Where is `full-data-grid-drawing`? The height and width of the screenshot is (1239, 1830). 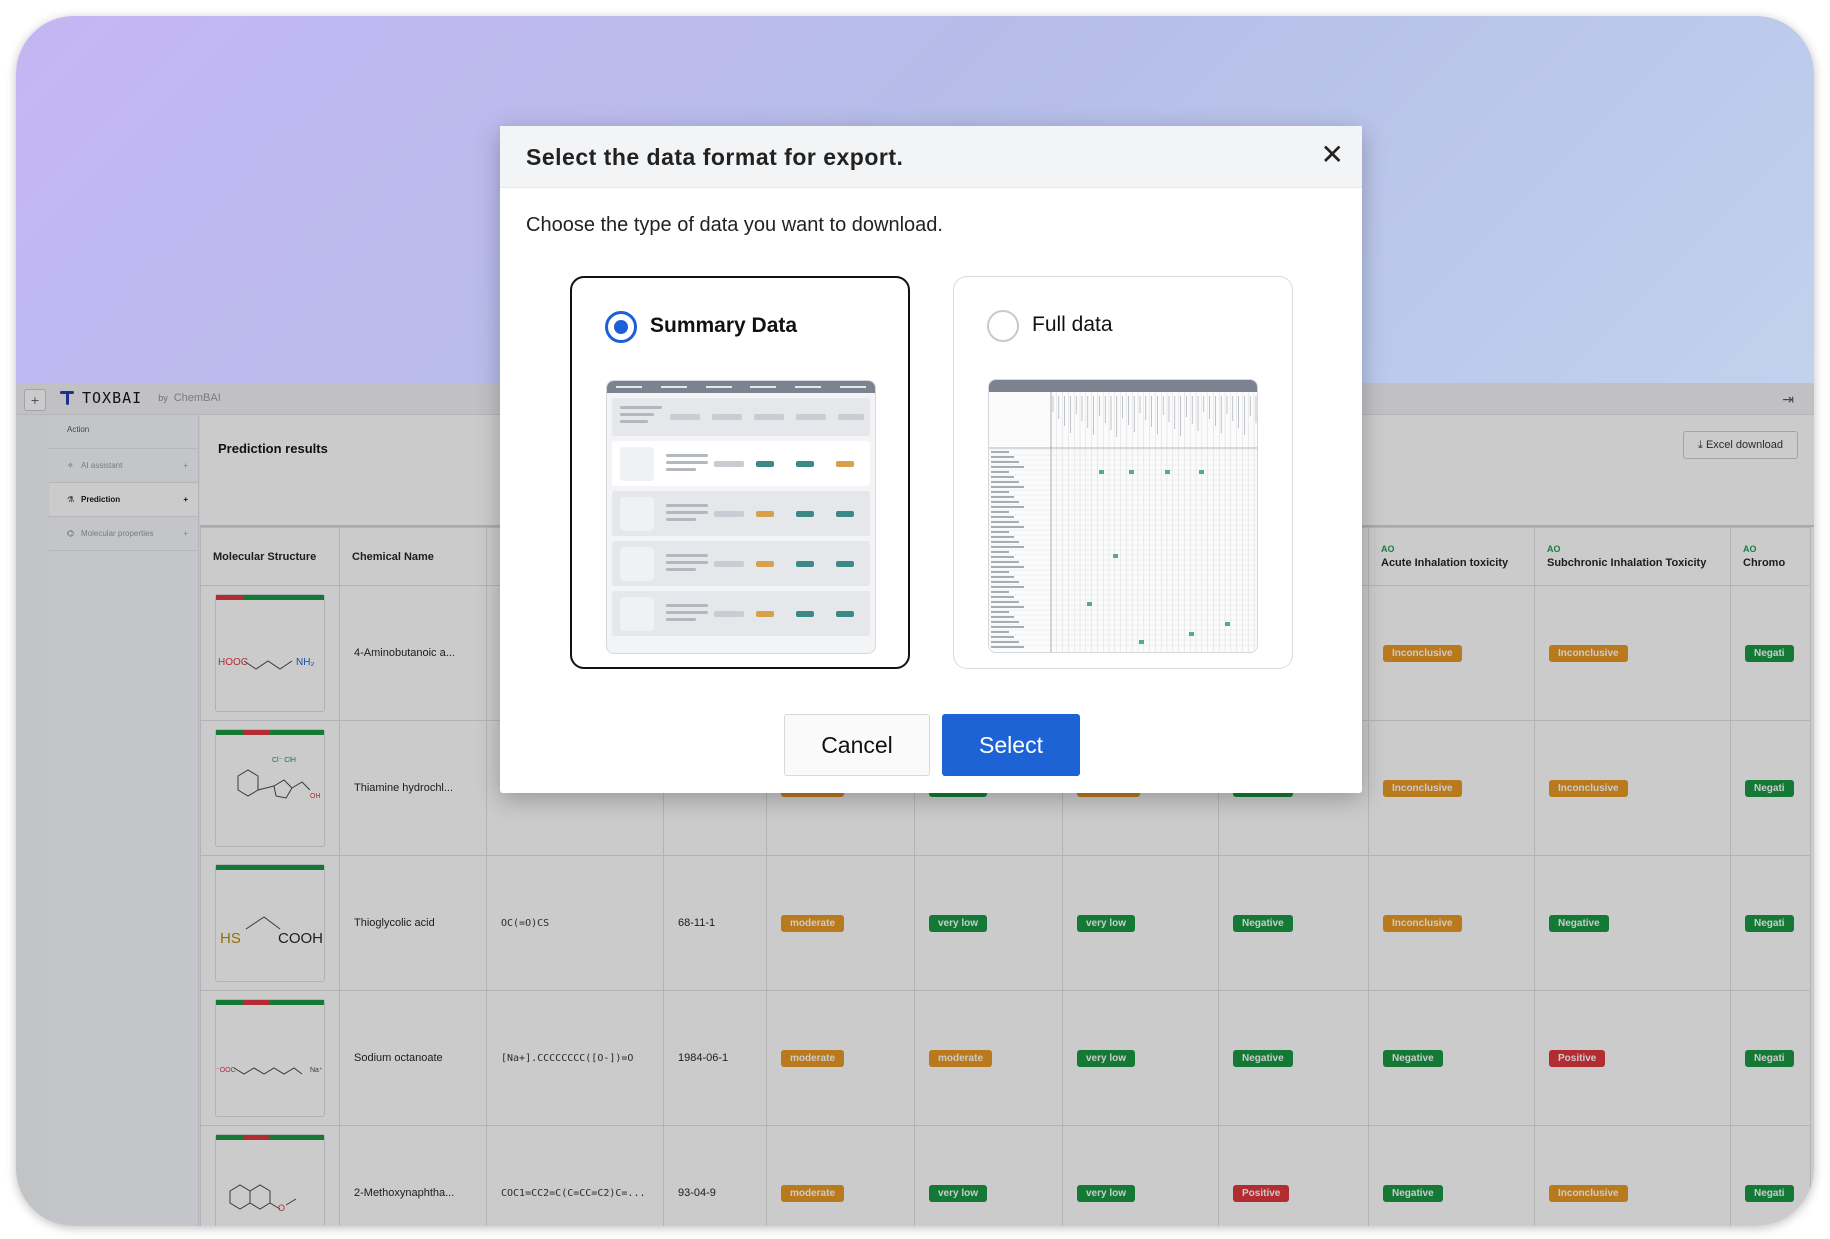
full-data-grid-drawing is located at coordinates (1123, 522).